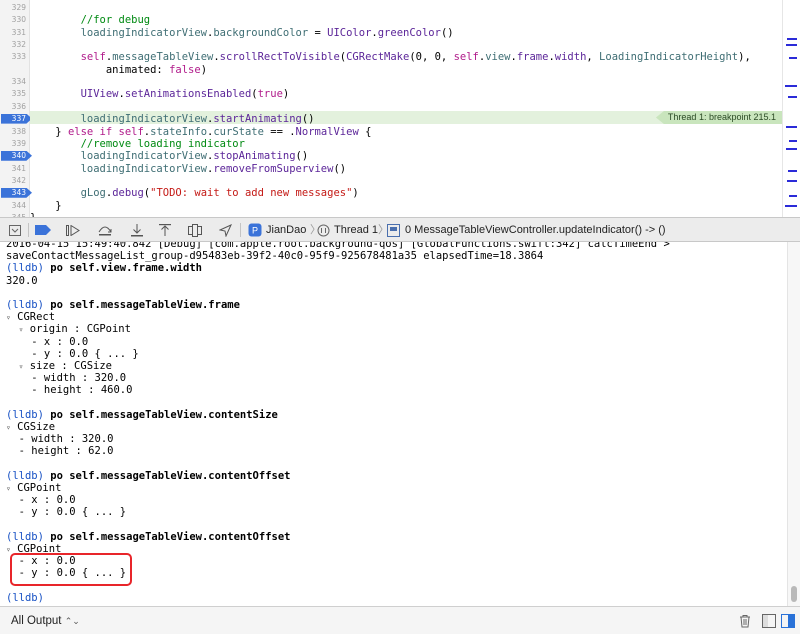 This screenshot has width=800, height=634. I want to click on console-output-text: - x : 0.0, so click(41, 500).